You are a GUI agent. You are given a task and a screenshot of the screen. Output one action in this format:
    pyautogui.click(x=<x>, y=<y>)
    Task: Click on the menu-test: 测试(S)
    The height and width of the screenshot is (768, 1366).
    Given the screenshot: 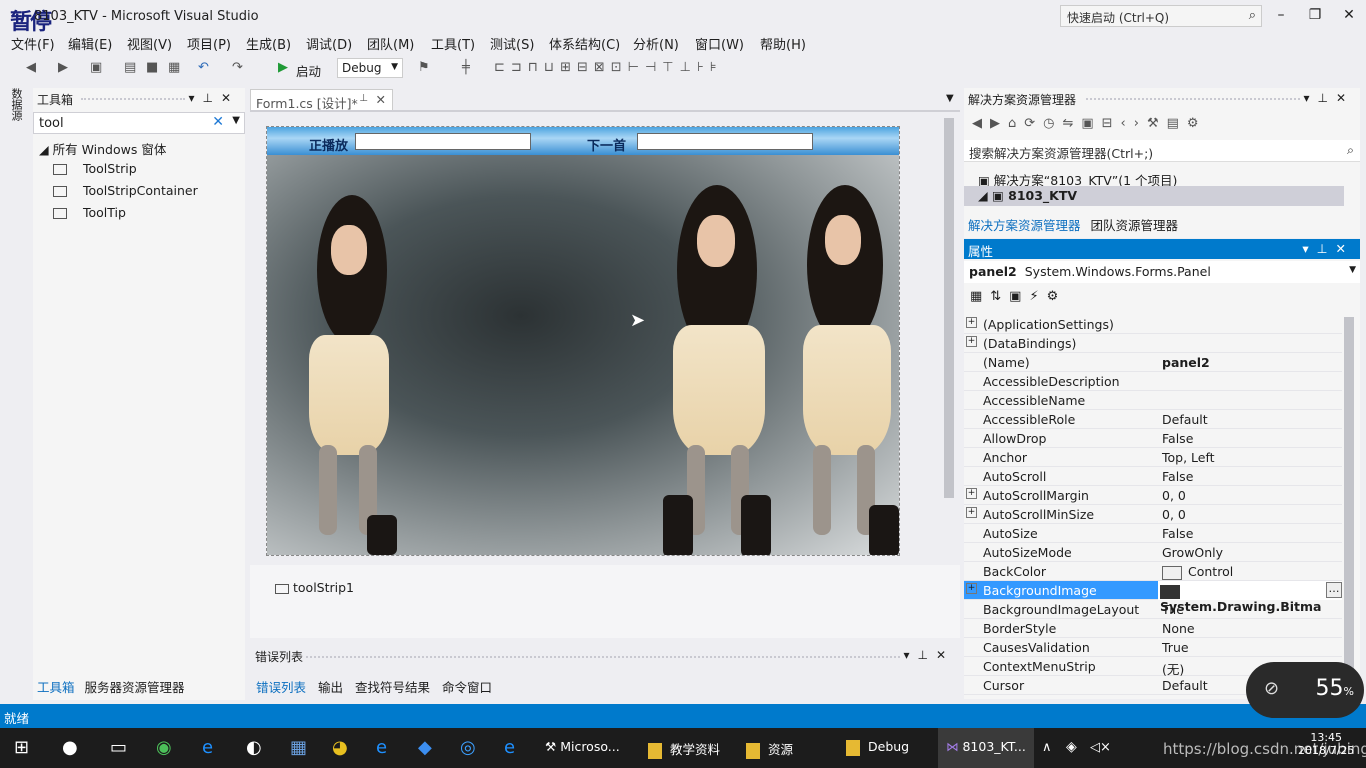 What is the action you would take?
    pyautogui.click(x=512, y=43)
    